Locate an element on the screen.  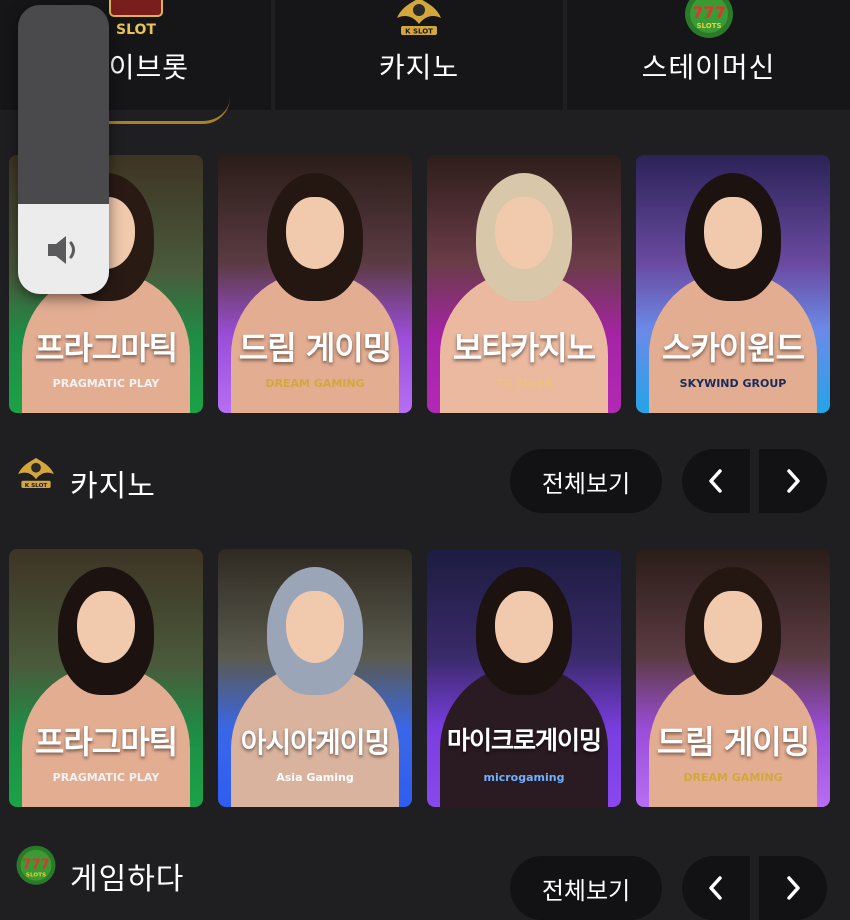
game-card-skywind: 스카이윈드 SKYWIND GROUP is located at coordinates (733, 284).